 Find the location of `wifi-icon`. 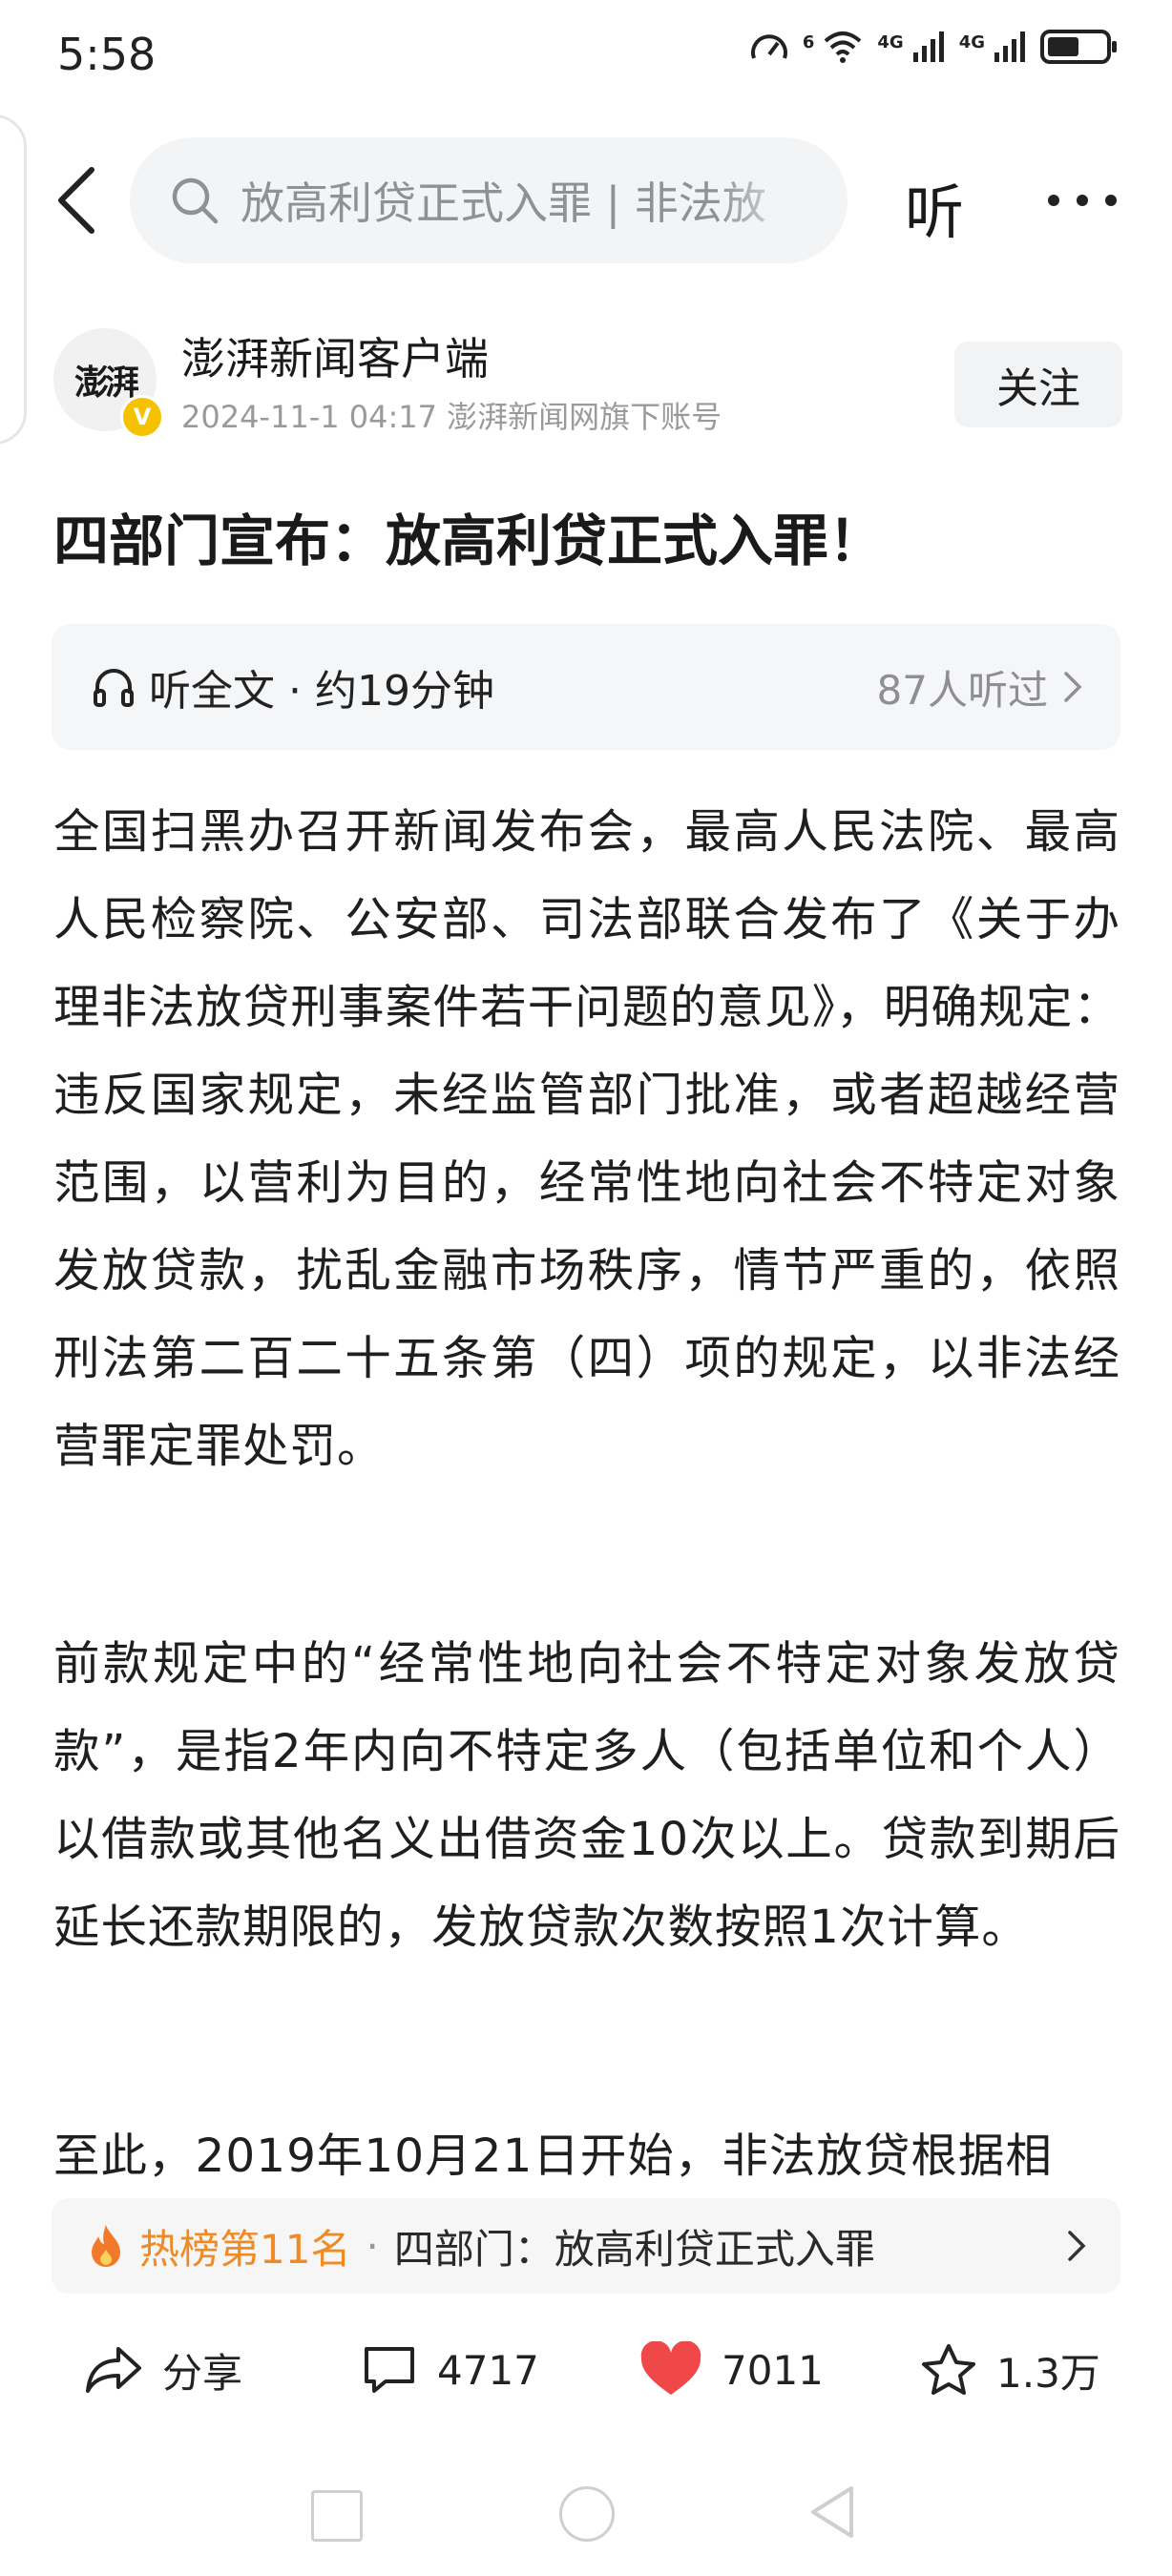

wifi-icon is located at coordinates (843, 47).